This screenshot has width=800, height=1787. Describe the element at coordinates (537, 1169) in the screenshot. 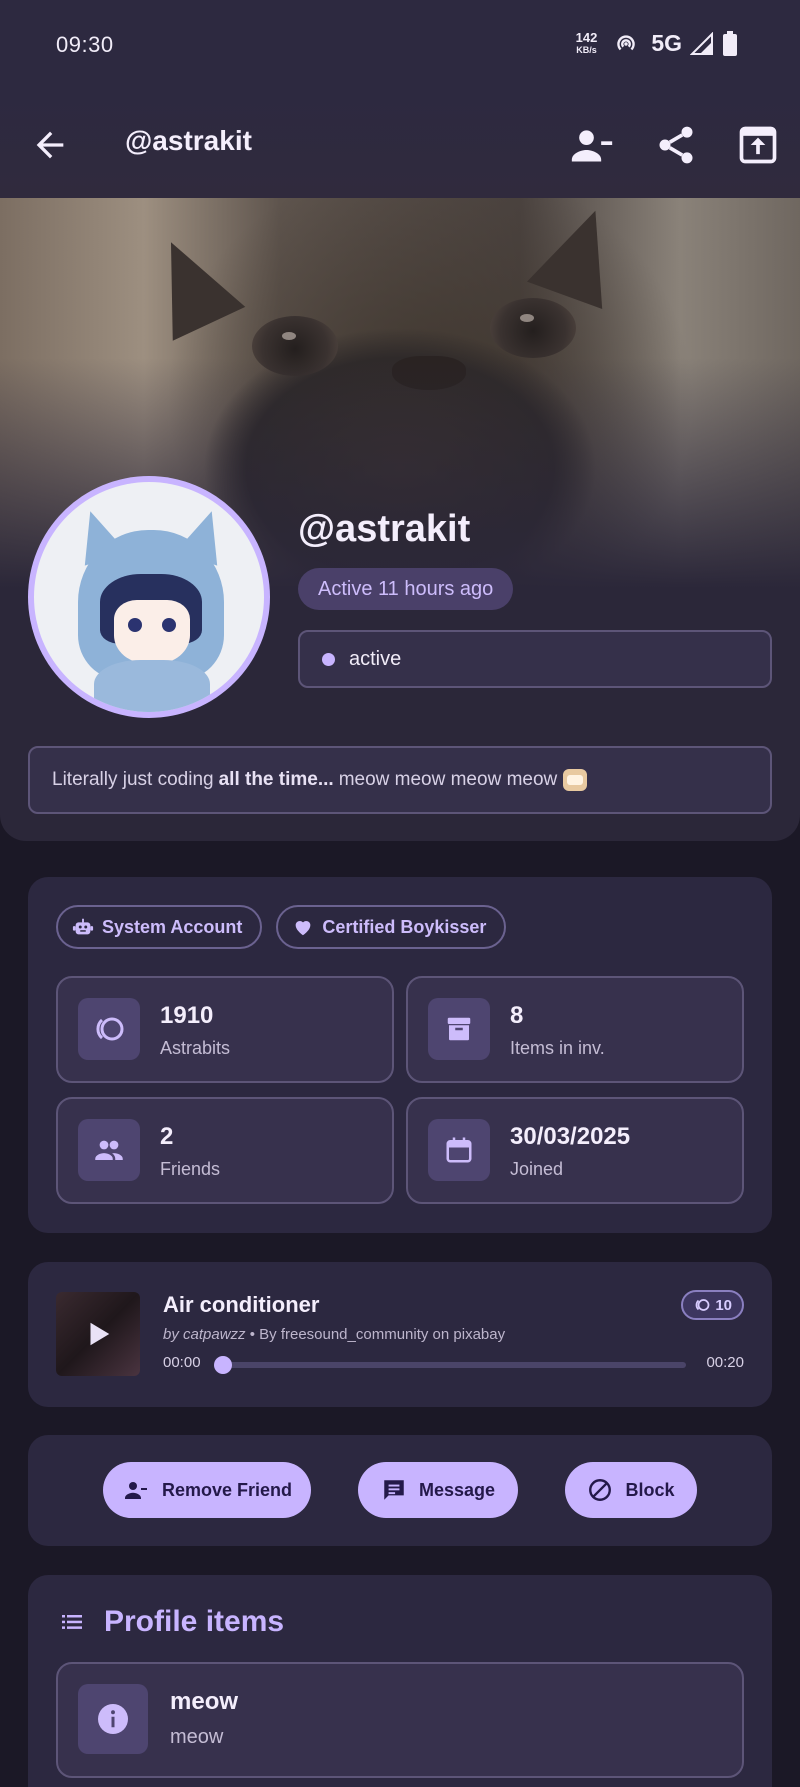

I see `stat-label: Joined` at that location.